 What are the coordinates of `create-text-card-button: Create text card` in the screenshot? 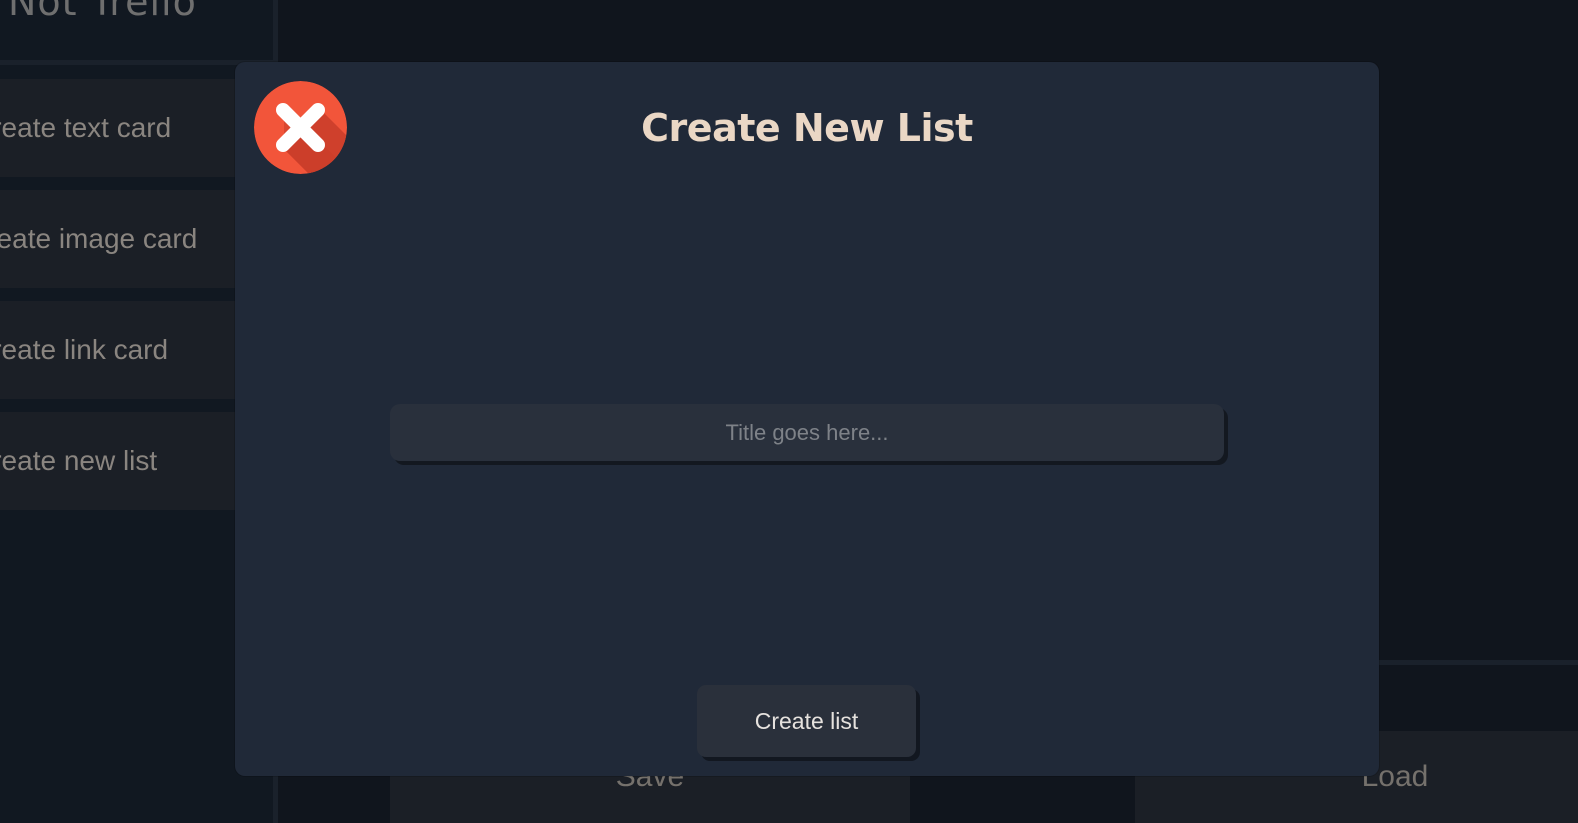 It's located at (122, 128).